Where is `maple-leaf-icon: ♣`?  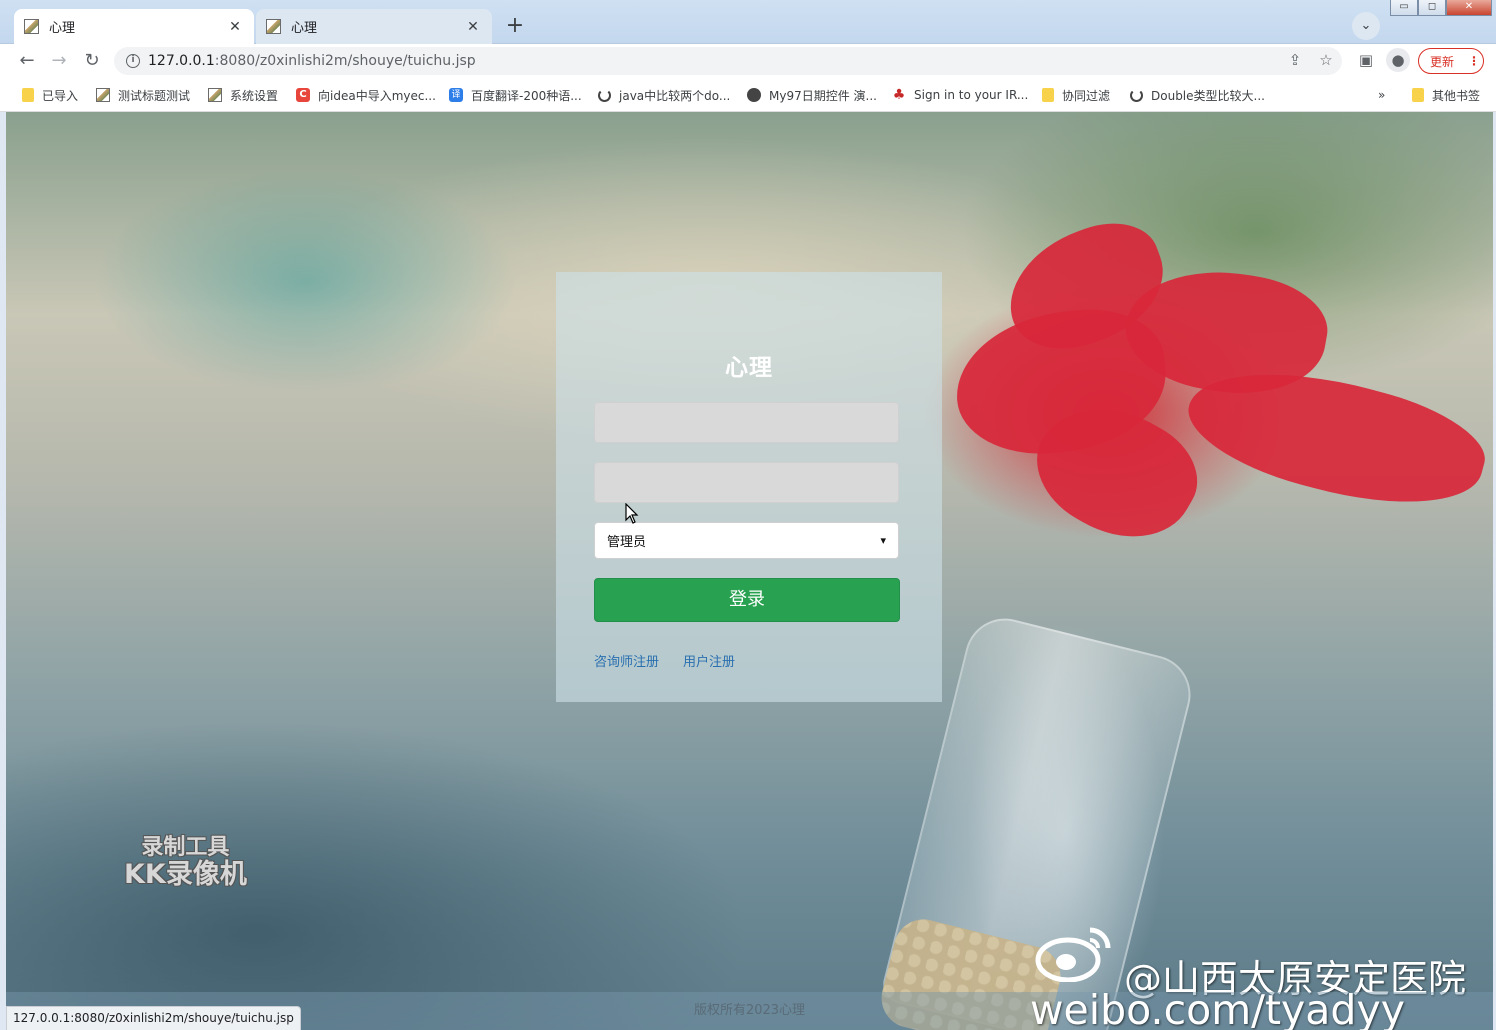 maple-leaf-icon: ♣ is located at coordinates (899, 95).